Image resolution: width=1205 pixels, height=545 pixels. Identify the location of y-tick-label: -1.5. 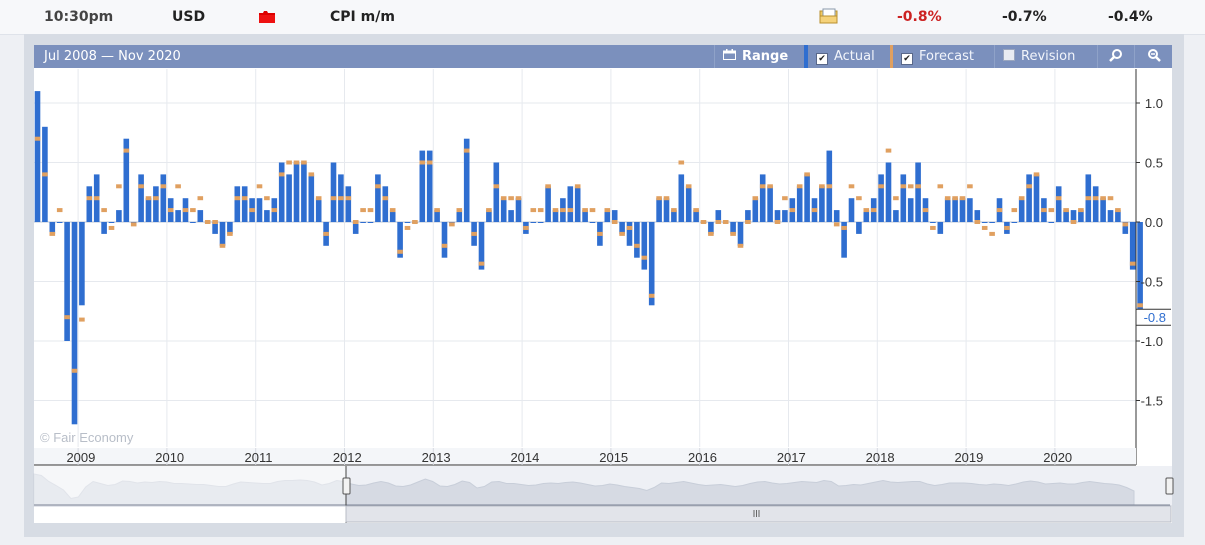
(1152, 401).